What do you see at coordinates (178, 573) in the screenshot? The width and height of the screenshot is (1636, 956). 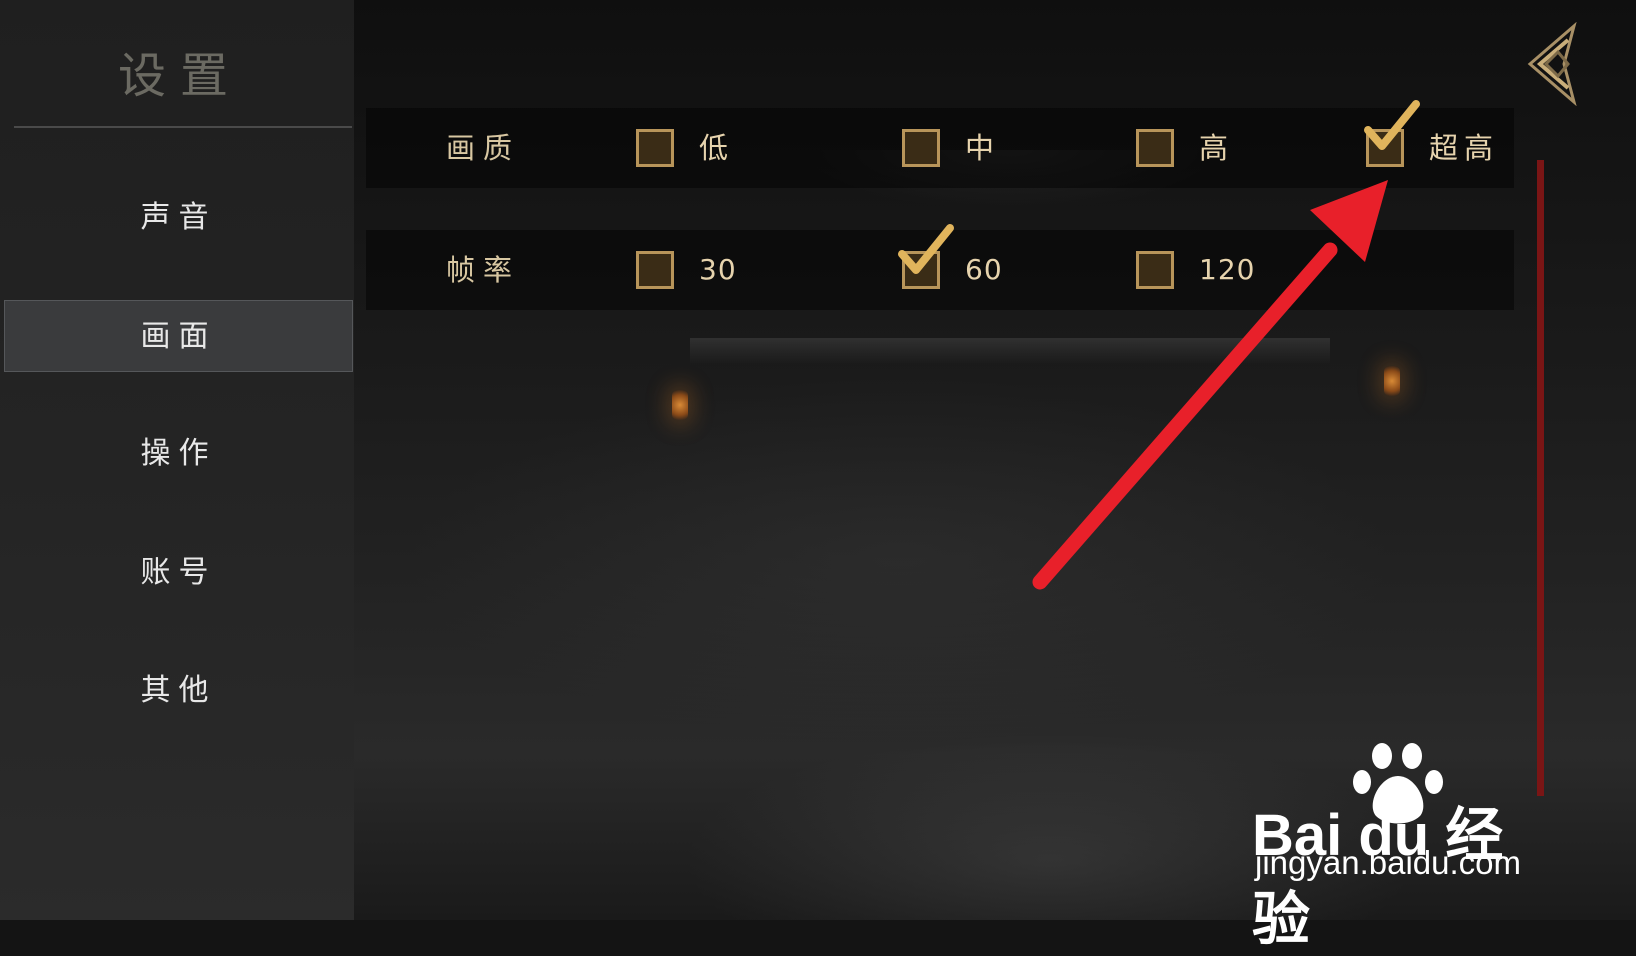 I see `nav-item-account: 账号` at bounding box center [178, 573].